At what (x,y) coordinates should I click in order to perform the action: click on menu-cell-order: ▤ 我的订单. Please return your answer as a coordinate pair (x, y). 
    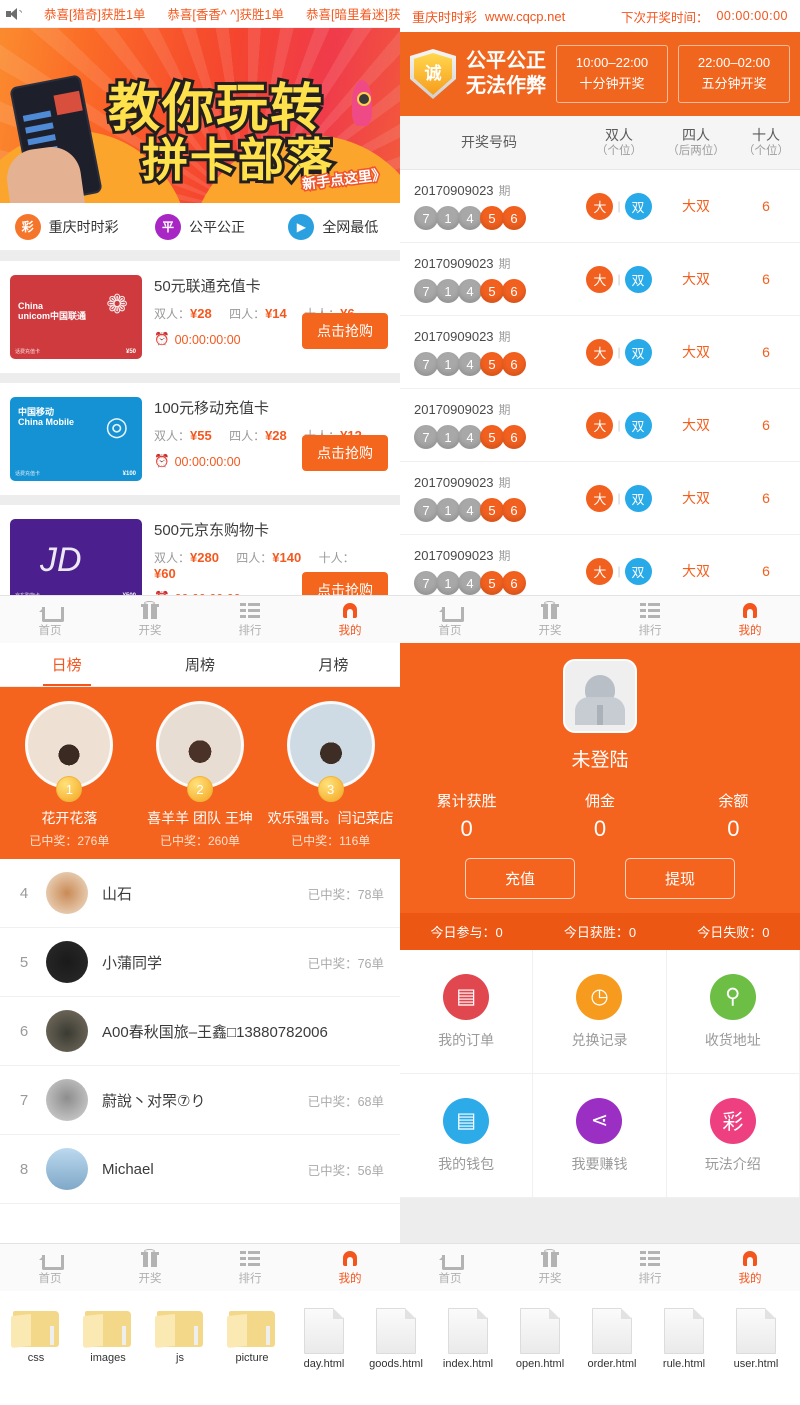
    Looking at the image, I should click on (467, 1012).